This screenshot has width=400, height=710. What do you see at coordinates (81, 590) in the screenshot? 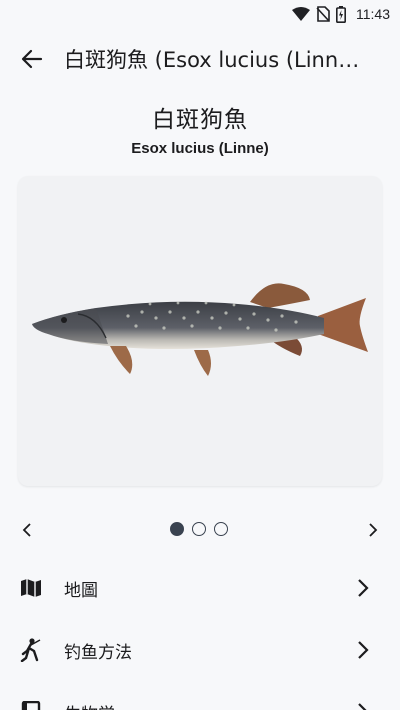
I see `menu-item-label: 地圖` at bounding box center [81, 590].